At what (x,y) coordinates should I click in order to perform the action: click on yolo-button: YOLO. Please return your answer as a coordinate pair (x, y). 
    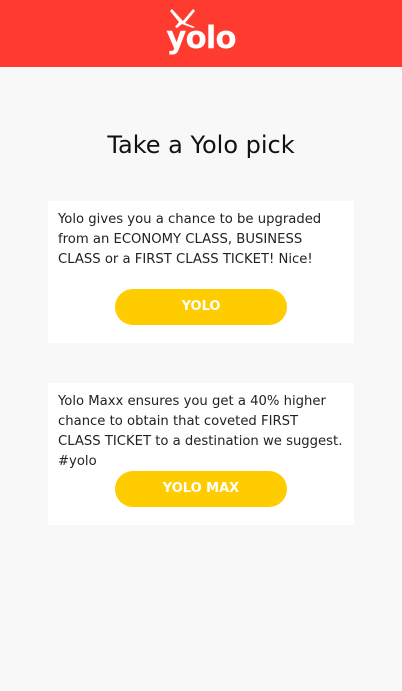
    Looking at the image, I should click on (201, 307).